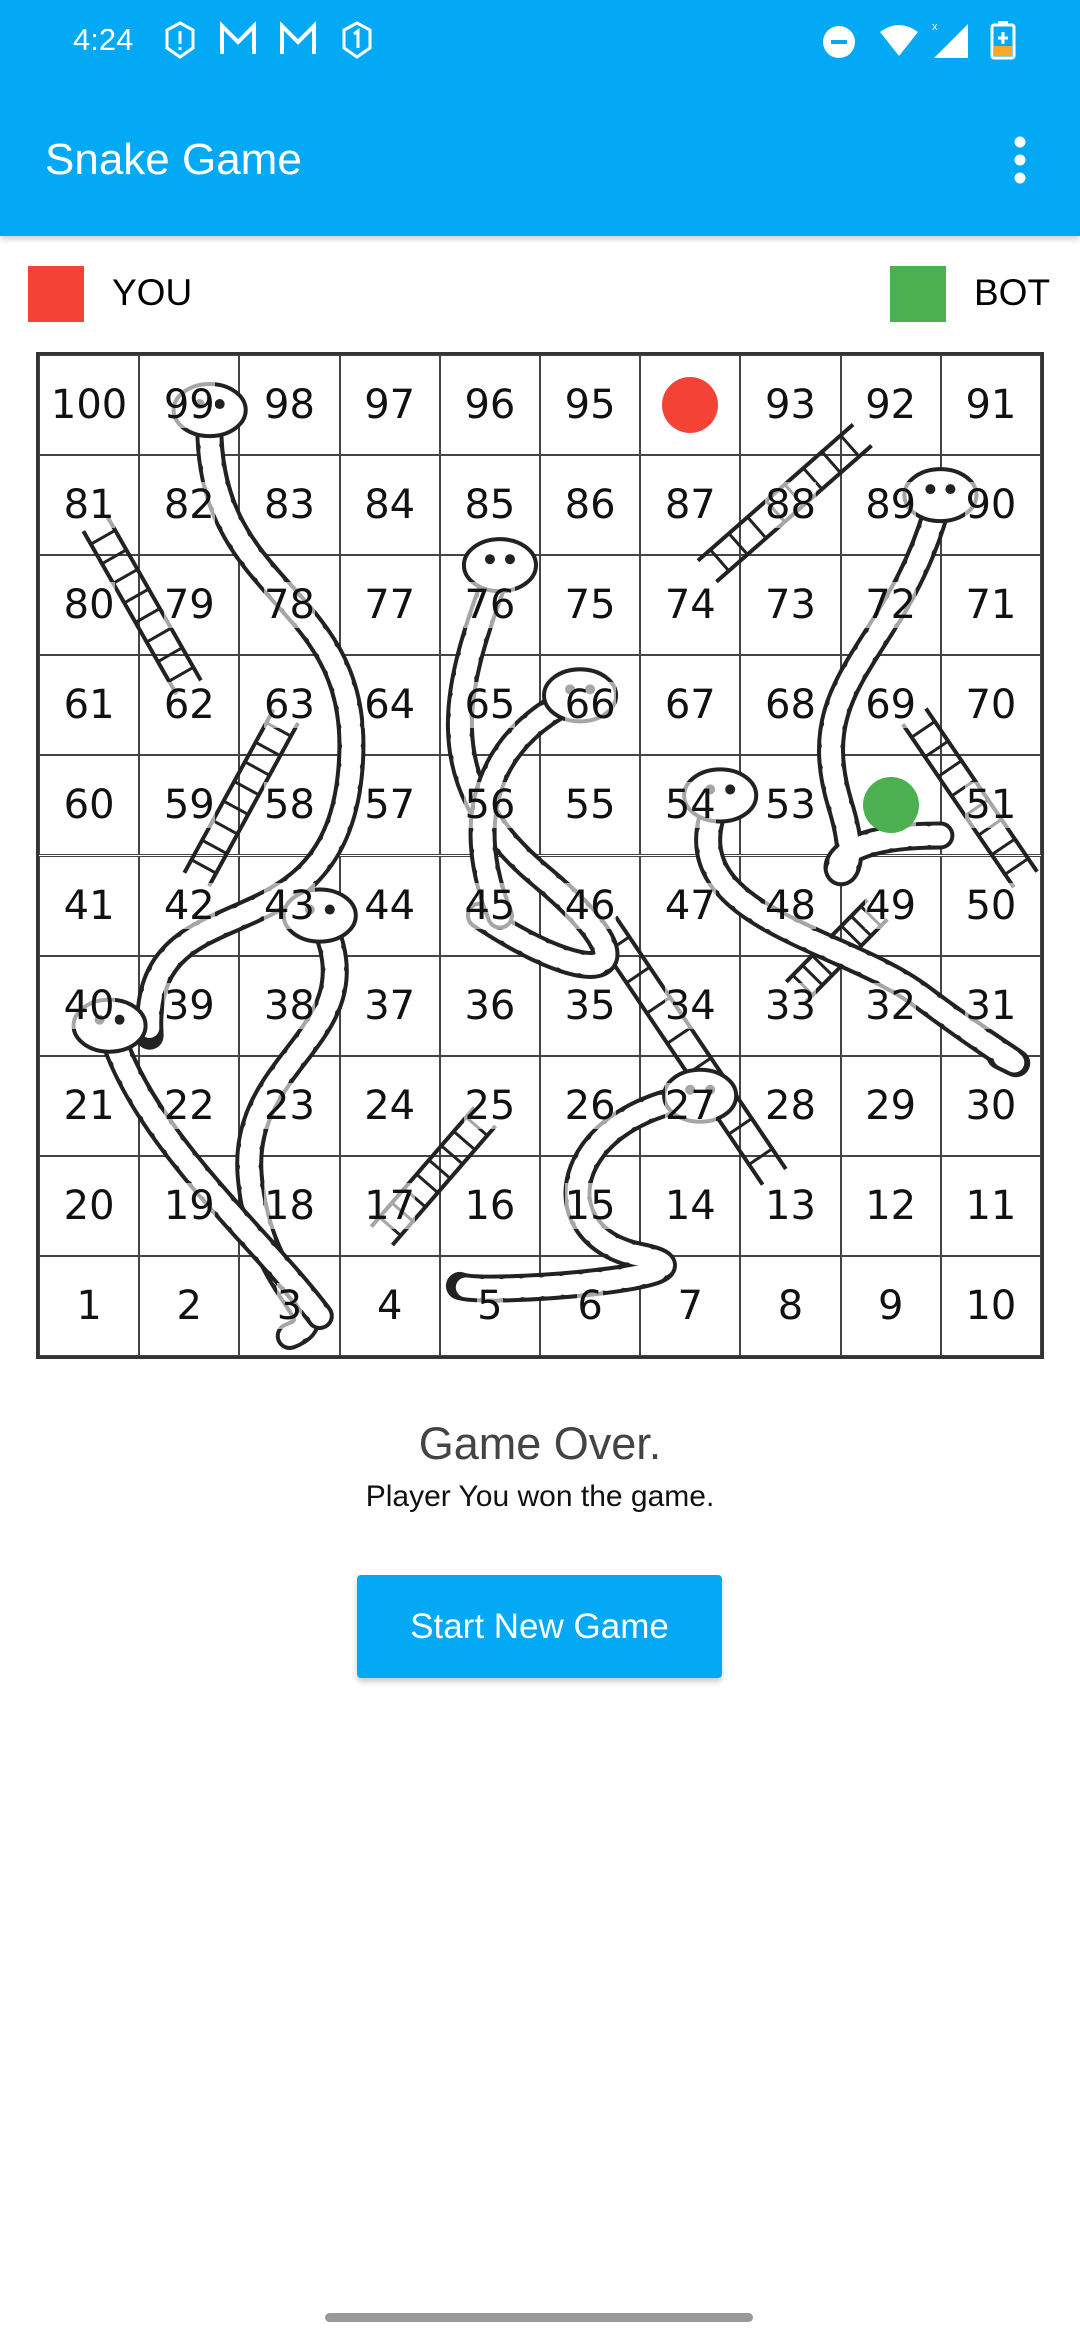 Image resolution: width=1080 pixels, height=2340 pixels. I want to click on cell-number: 87, so click(690, 505).